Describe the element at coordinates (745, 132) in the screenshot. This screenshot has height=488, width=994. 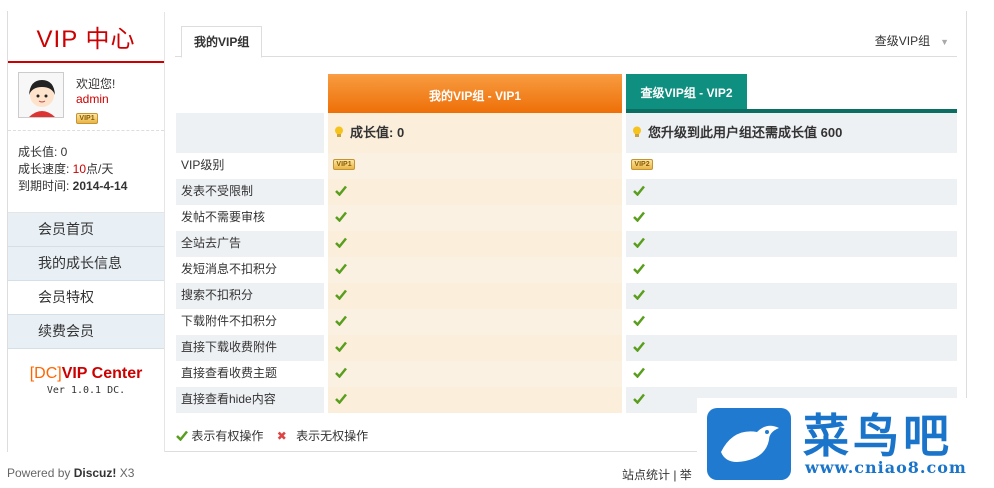
I see `upgrade-needed-text: 您升级到此用户组还需成长值 600` at that location.